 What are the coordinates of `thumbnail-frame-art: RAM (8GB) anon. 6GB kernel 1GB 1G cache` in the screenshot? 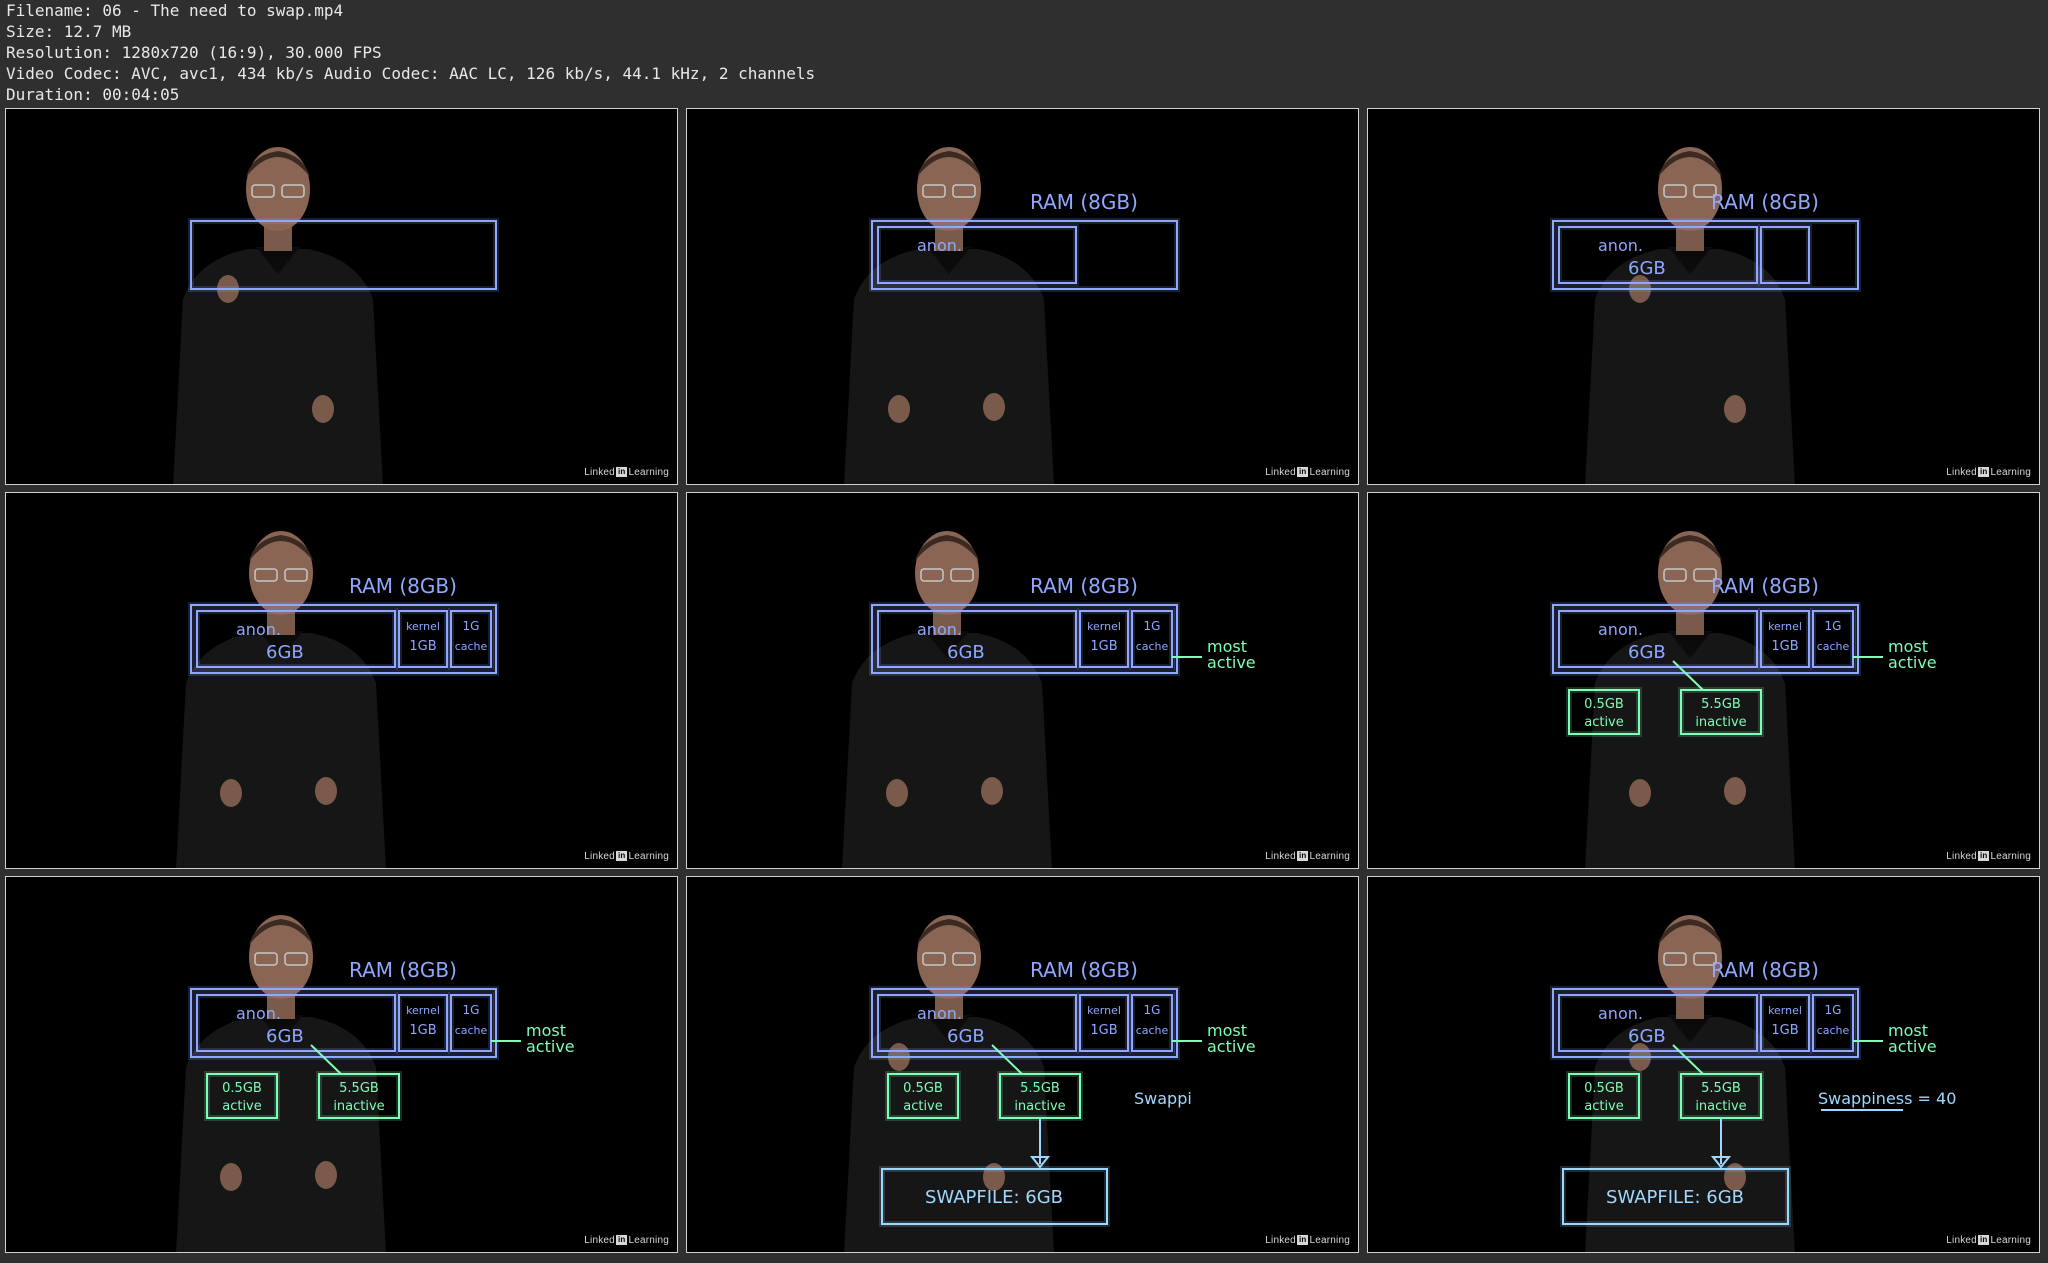 It's located at (337, 699).